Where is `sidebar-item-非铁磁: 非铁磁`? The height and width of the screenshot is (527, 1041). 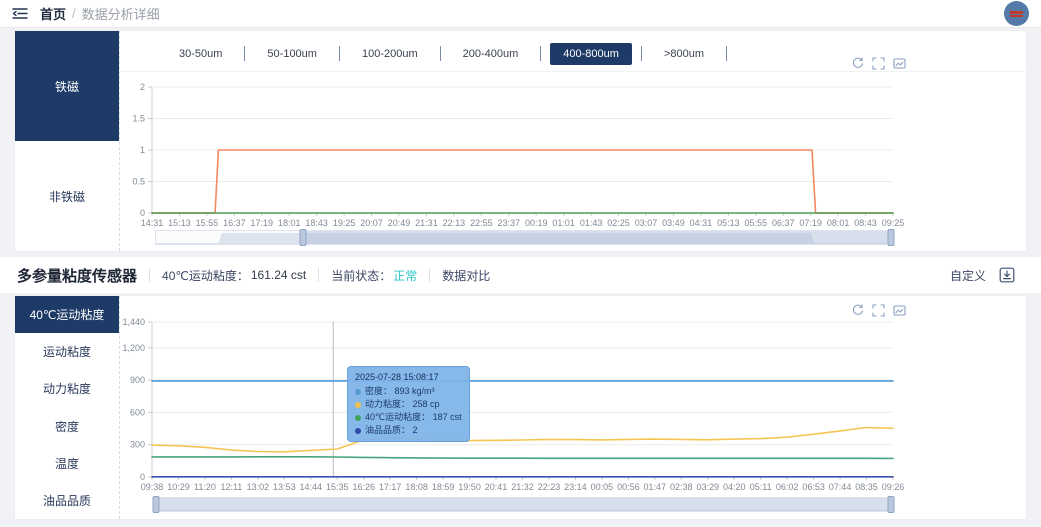
sidebar-item-非铁磁: 非铁磁 is located at coordinates (67, 196).